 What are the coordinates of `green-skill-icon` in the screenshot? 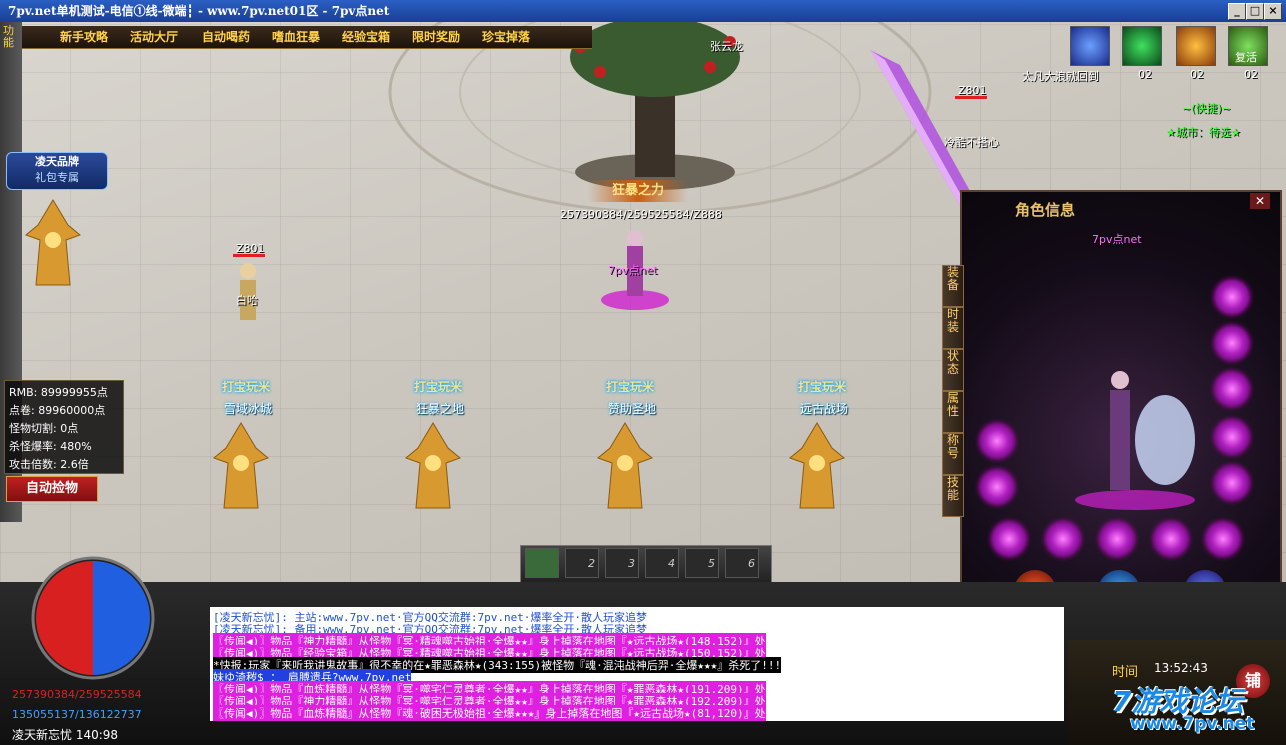 It's located at (1142, 46).